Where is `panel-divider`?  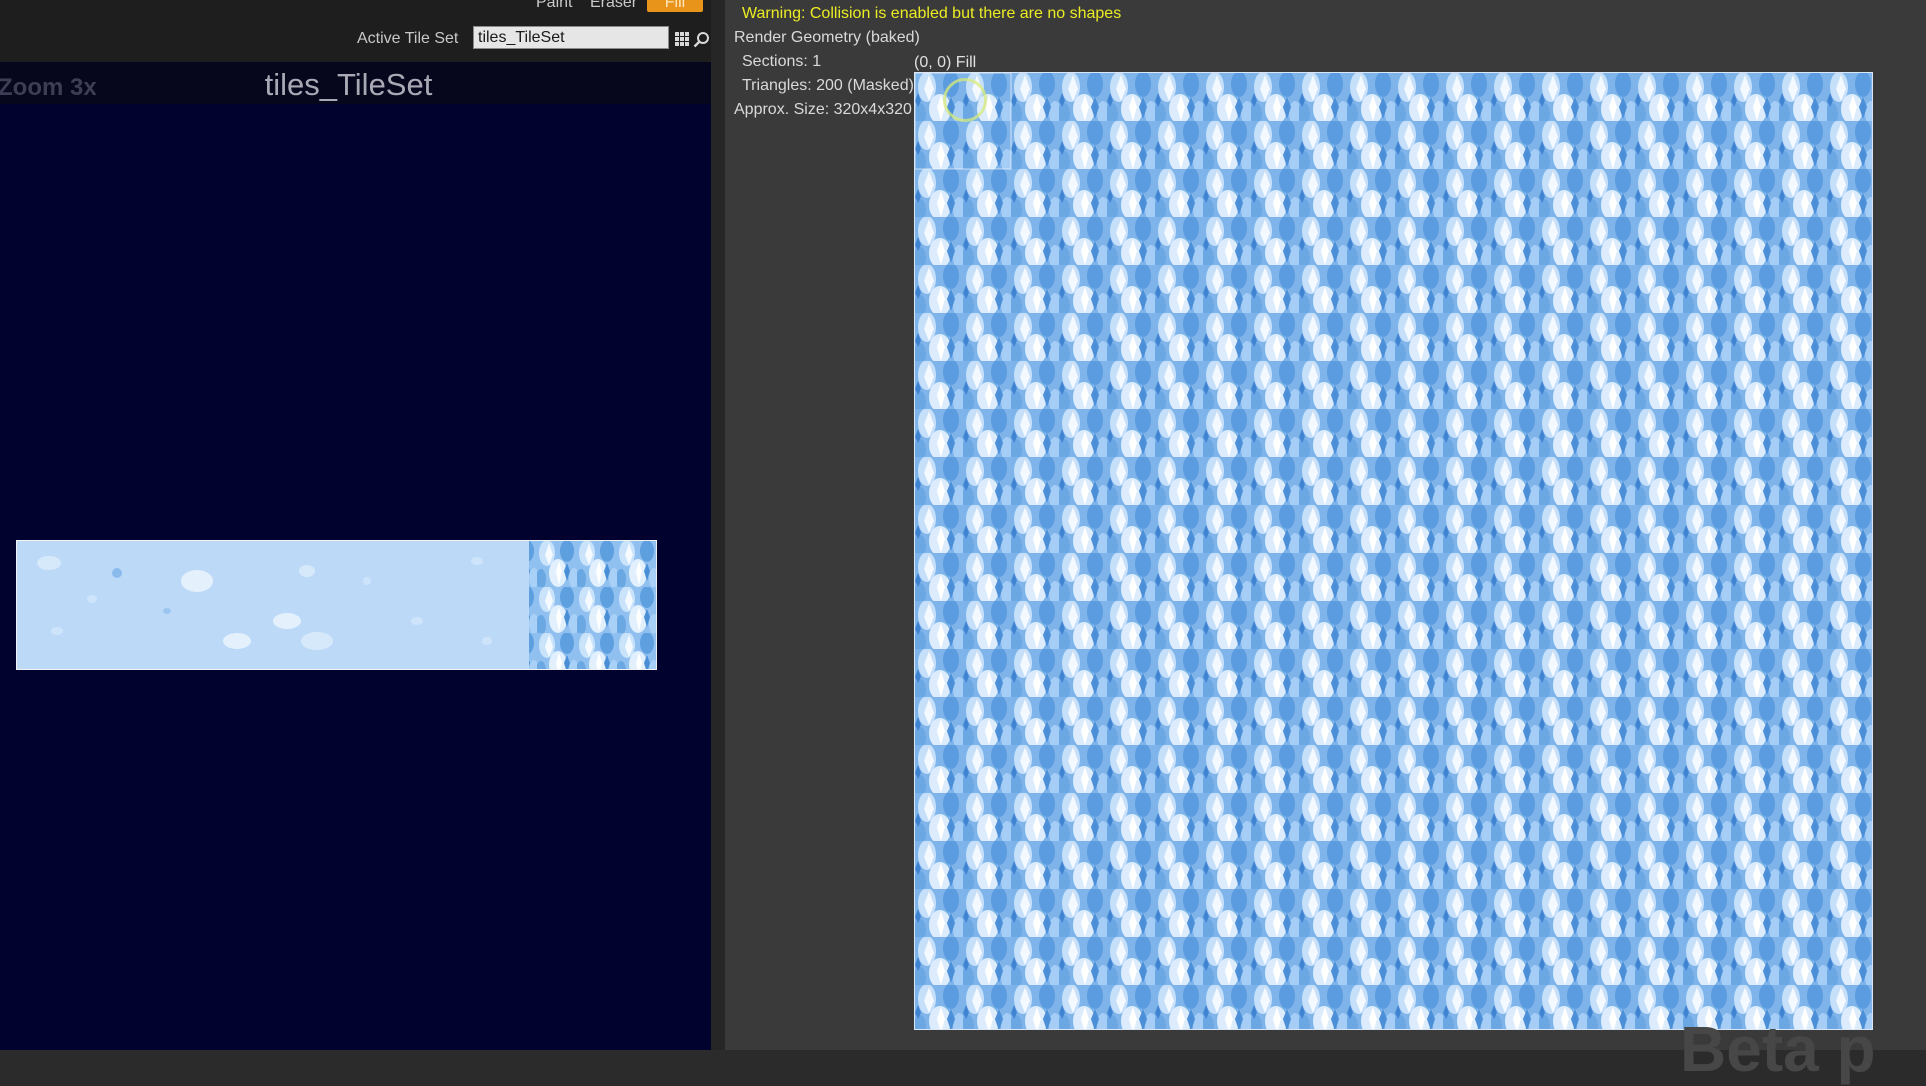 panel-divider is located at coordinates (718, 525).